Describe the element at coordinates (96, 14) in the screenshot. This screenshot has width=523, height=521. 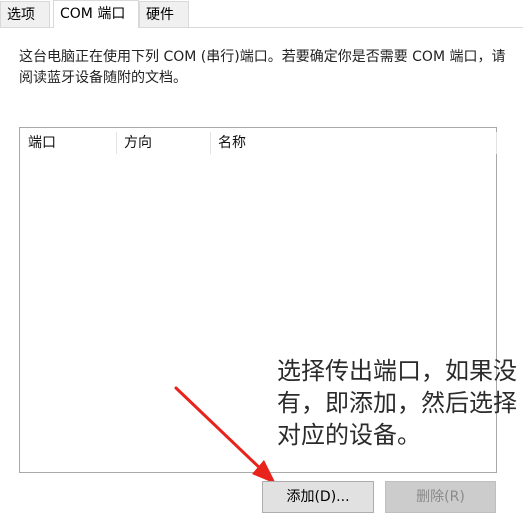
I see `tab-com-ports: COM 端口` at that location.